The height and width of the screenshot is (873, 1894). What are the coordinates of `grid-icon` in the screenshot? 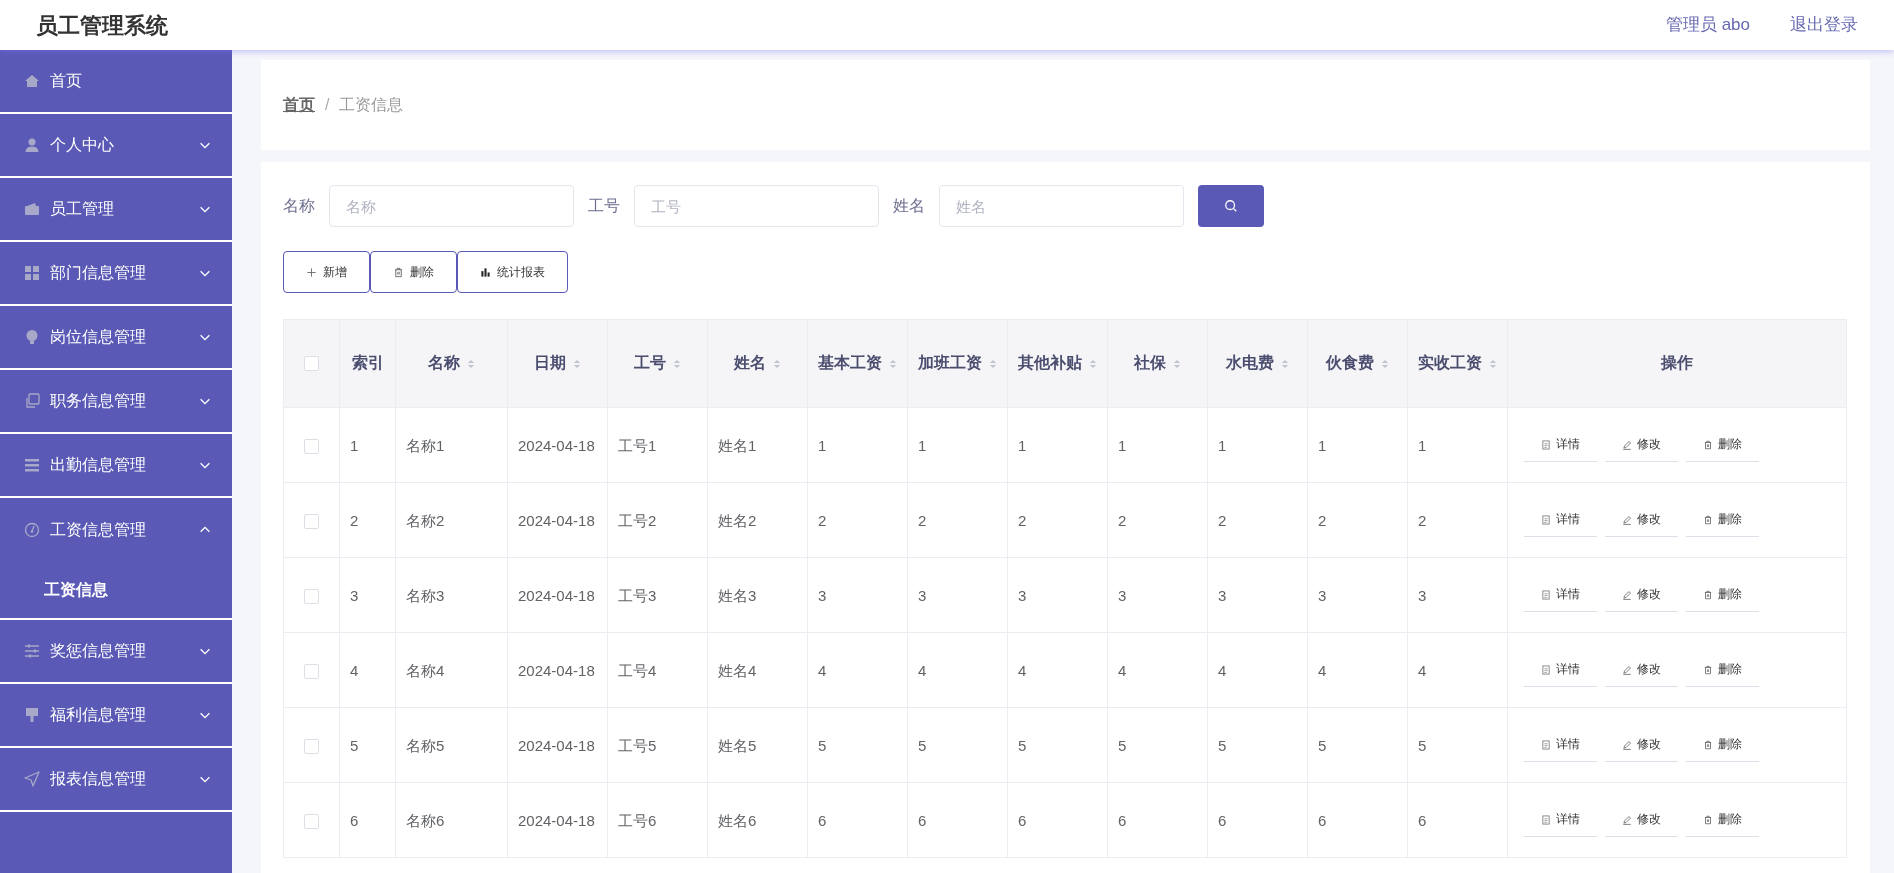 It's located at (32, 273).